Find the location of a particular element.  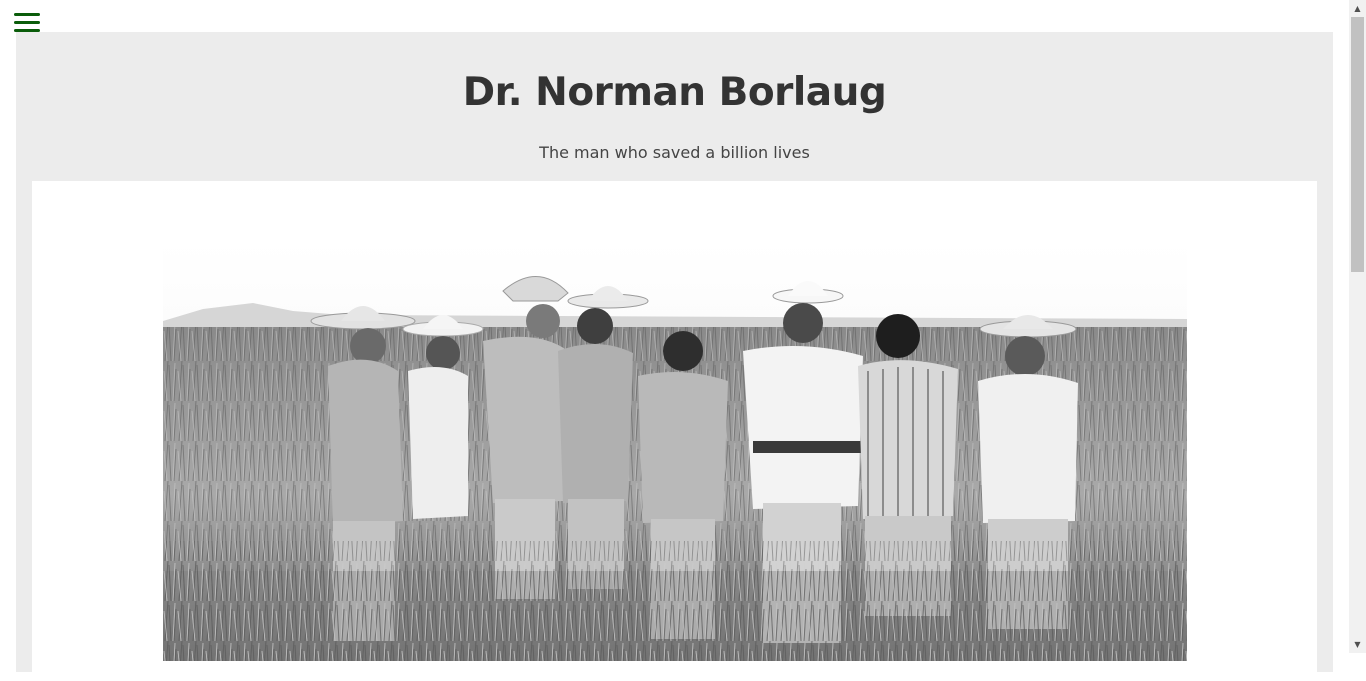

scroll-up-arrow-icon: ▲ is located at coordinates (1357, 8).